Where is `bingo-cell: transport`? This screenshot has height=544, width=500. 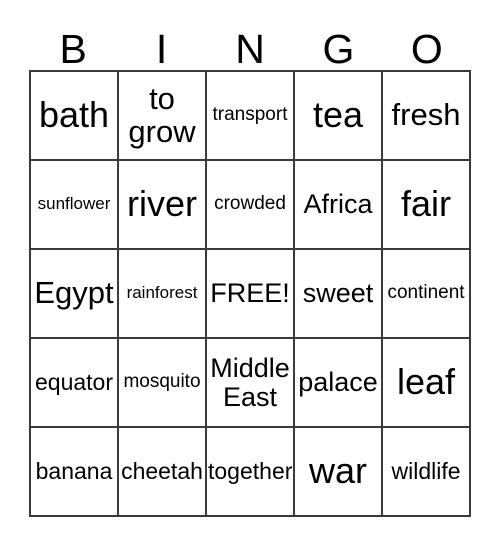
bingo-cell: transport is located at coordinates (251, 116).